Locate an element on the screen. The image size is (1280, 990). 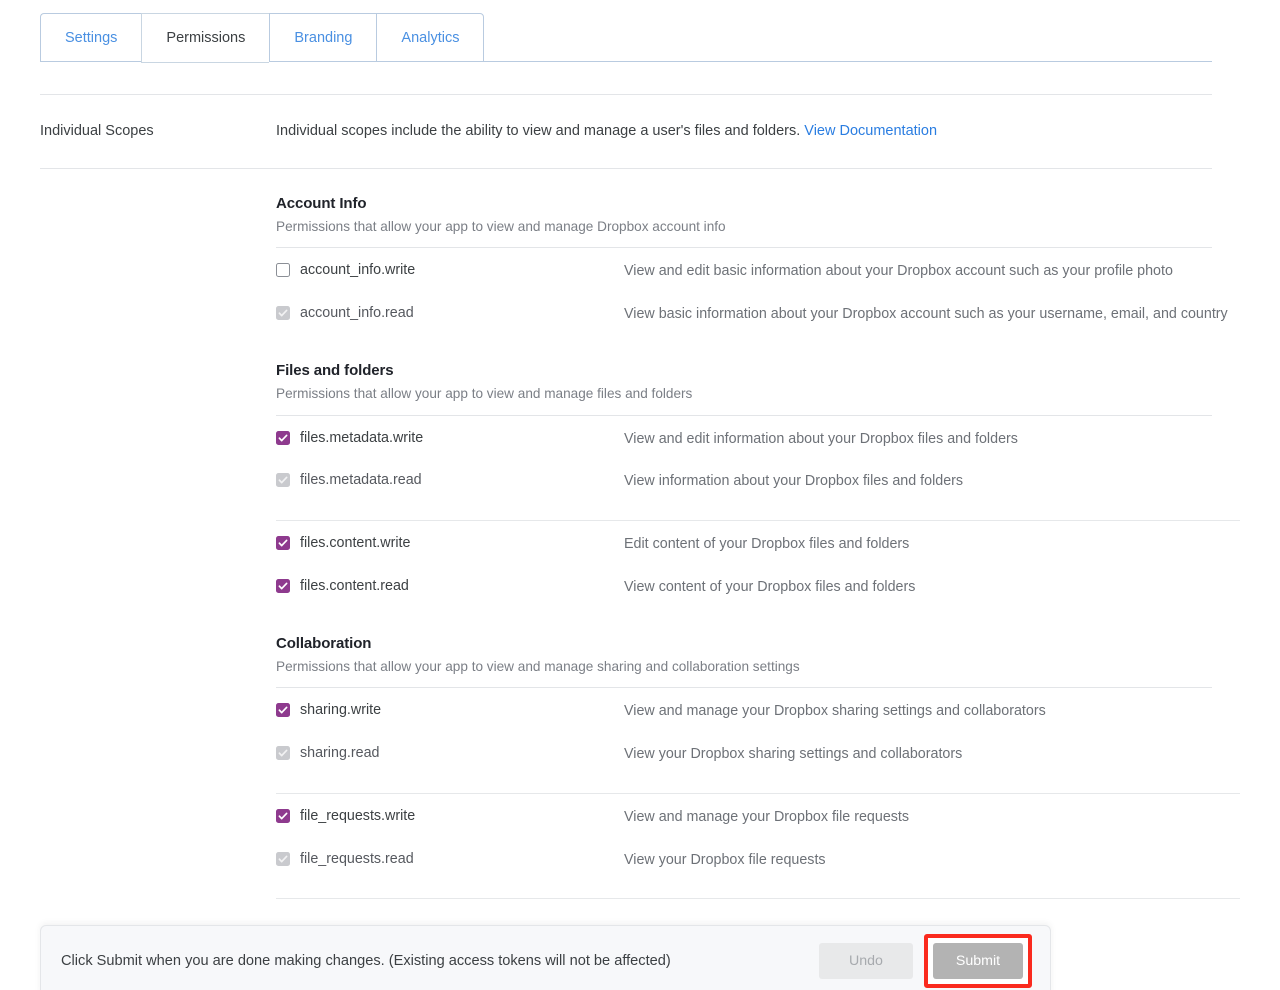
scope-name: account_info.write is located at coordinates (358, 270).